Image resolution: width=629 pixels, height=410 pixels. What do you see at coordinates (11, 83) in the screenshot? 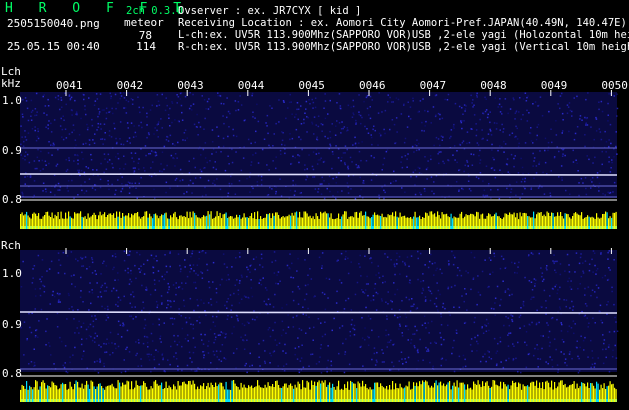
I see `khz-label: kHz` at bounding box center [11, 83].